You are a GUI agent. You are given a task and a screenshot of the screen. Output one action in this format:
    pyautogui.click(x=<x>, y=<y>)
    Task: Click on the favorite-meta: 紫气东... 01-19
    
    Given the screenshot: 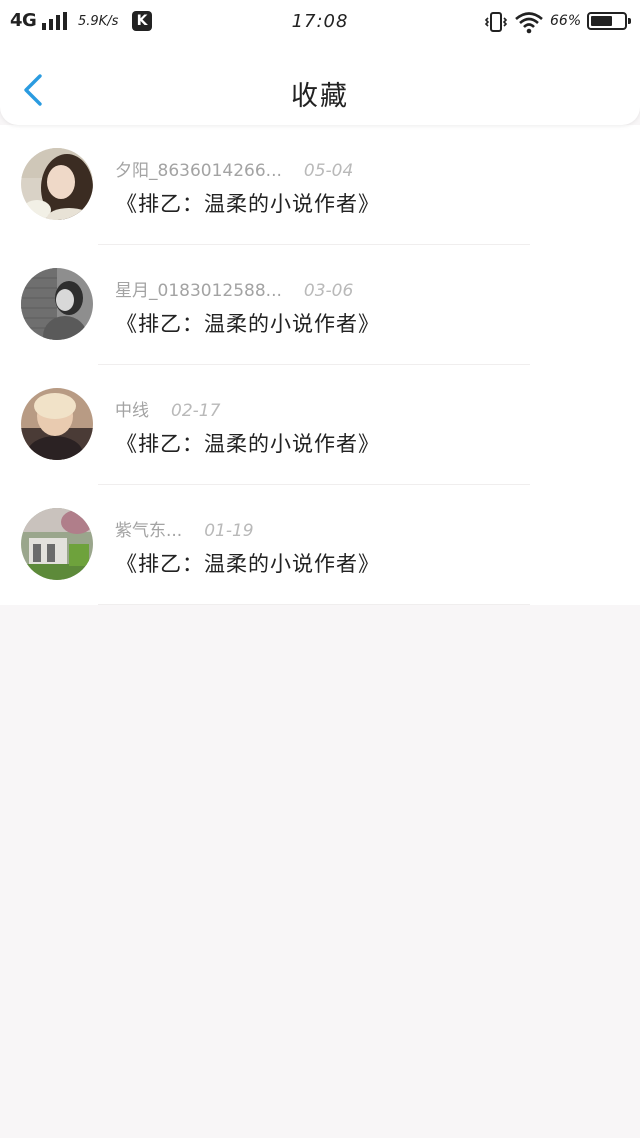 What is the action you would take?
    pyautogui.click(x=184, y=528)
    